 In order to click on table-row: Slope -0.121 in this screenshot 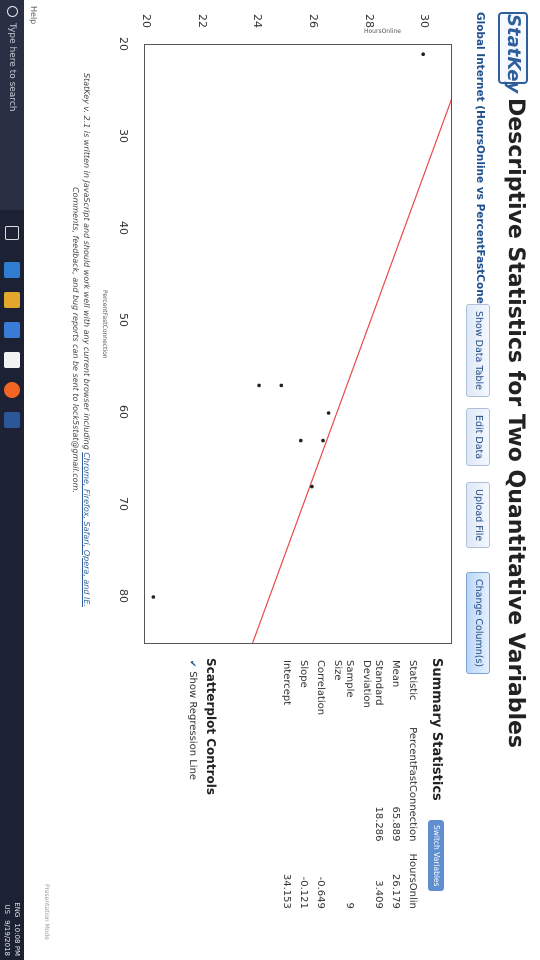, I will do `click(302, 790)`.